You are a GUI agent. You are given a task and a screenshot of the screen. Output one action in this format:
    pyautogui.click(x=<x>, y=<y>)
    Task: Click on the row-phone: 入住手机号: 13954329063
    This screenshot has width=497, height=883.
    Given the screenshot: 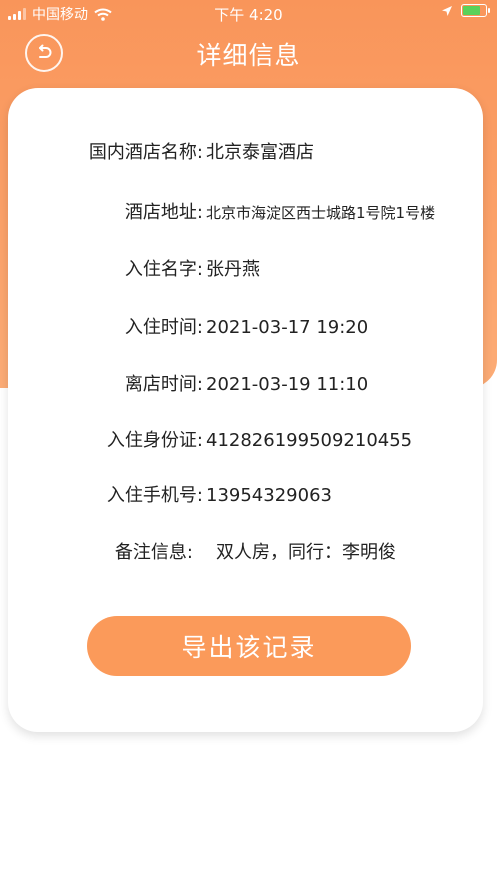 What is the action you would take?
    pyautogui.click(x=245, y=496)
    